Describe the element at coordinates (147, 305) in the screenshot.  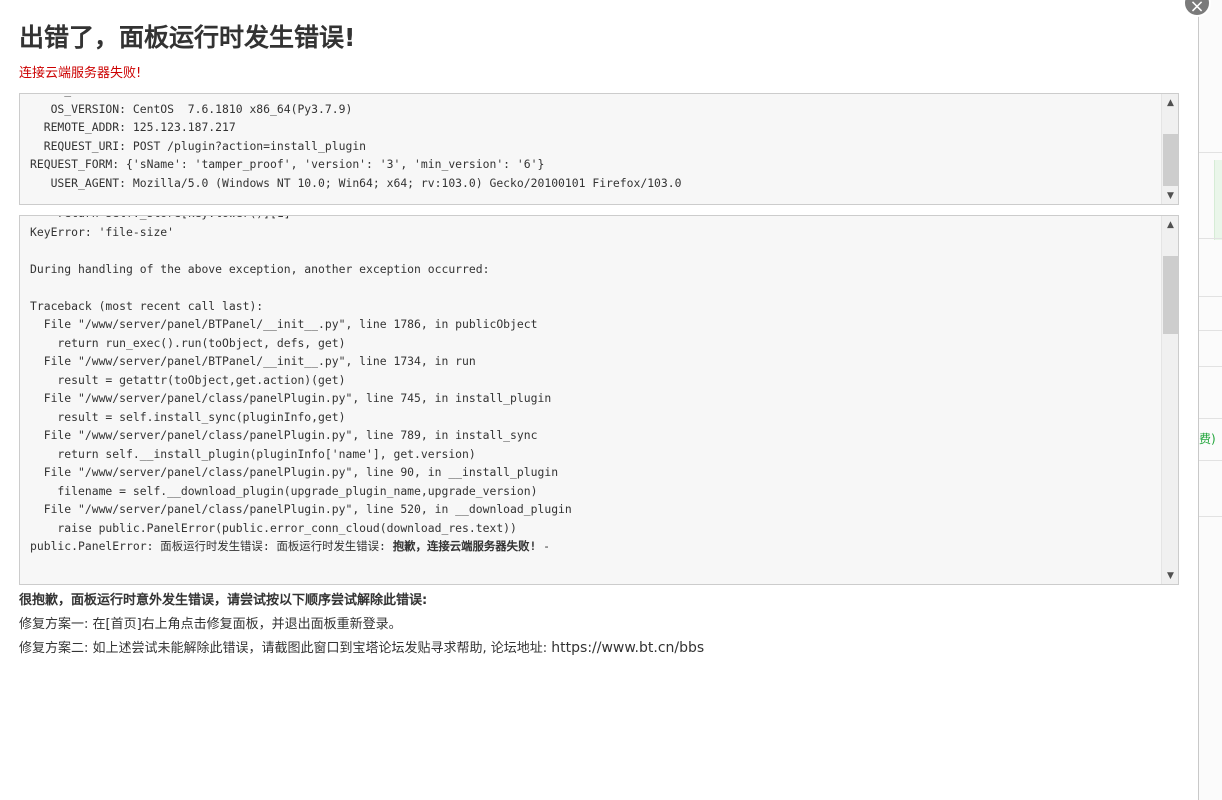
I see `traceback-line: Traceback (most recent call last):` at that location.